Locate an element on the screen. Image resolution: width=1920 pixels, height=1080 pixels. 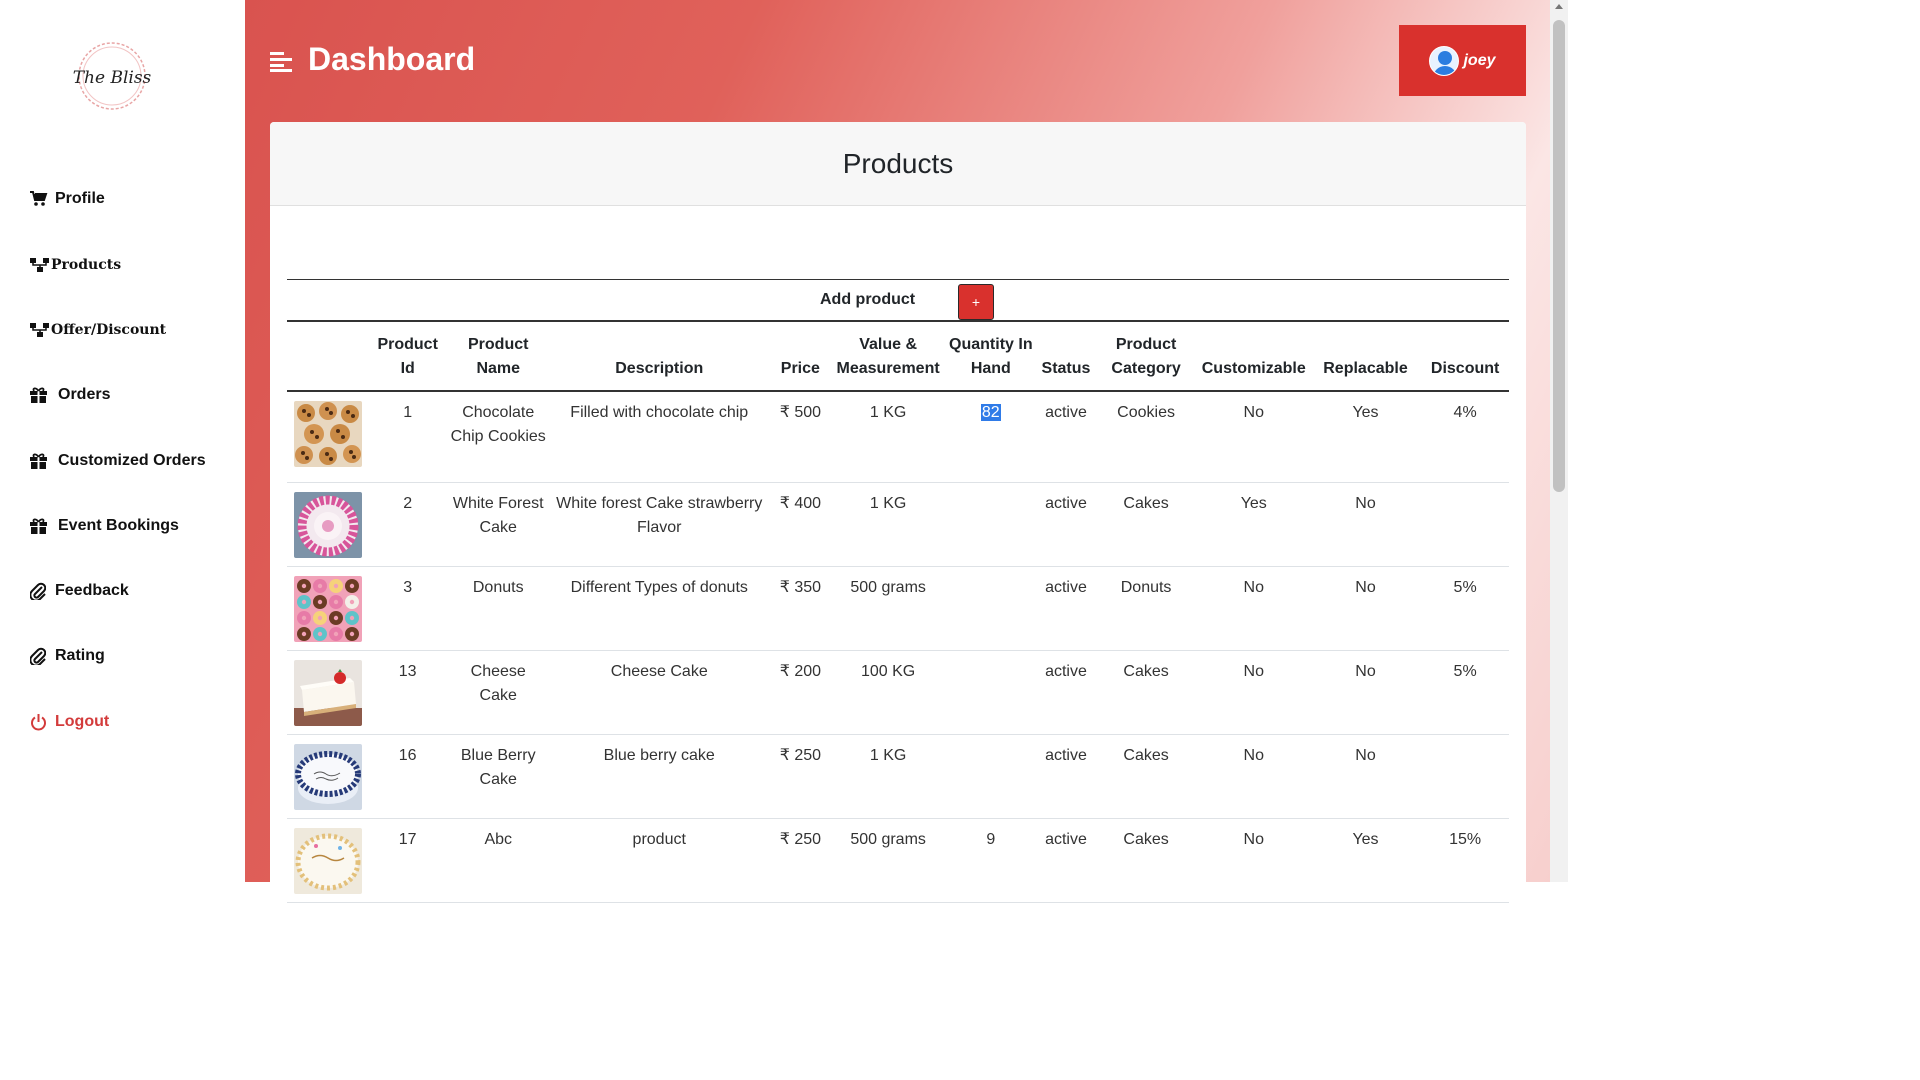
sidebar-item-label: Event Bookings is located at coordinates (118, 525).